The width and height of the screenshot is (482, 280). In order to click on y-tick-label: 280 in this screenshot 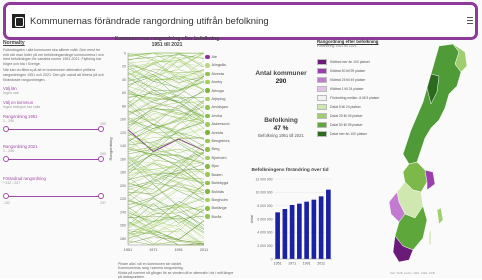, I will do `click(123, 239)`.